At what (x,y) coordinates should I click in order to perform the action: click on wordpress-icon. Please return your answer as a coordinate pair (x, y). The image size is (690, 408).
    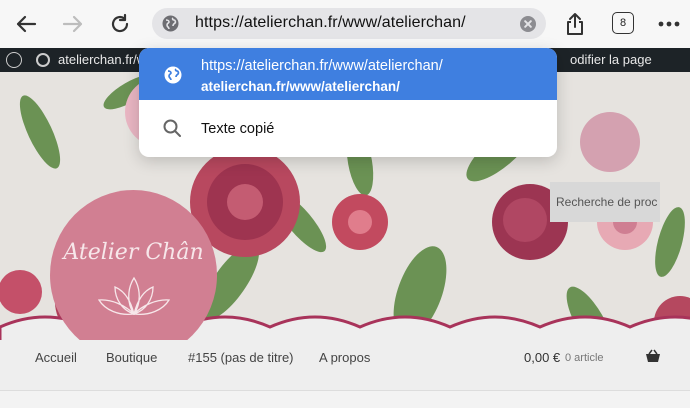
    Looking at the image, I should click on (14, 60).